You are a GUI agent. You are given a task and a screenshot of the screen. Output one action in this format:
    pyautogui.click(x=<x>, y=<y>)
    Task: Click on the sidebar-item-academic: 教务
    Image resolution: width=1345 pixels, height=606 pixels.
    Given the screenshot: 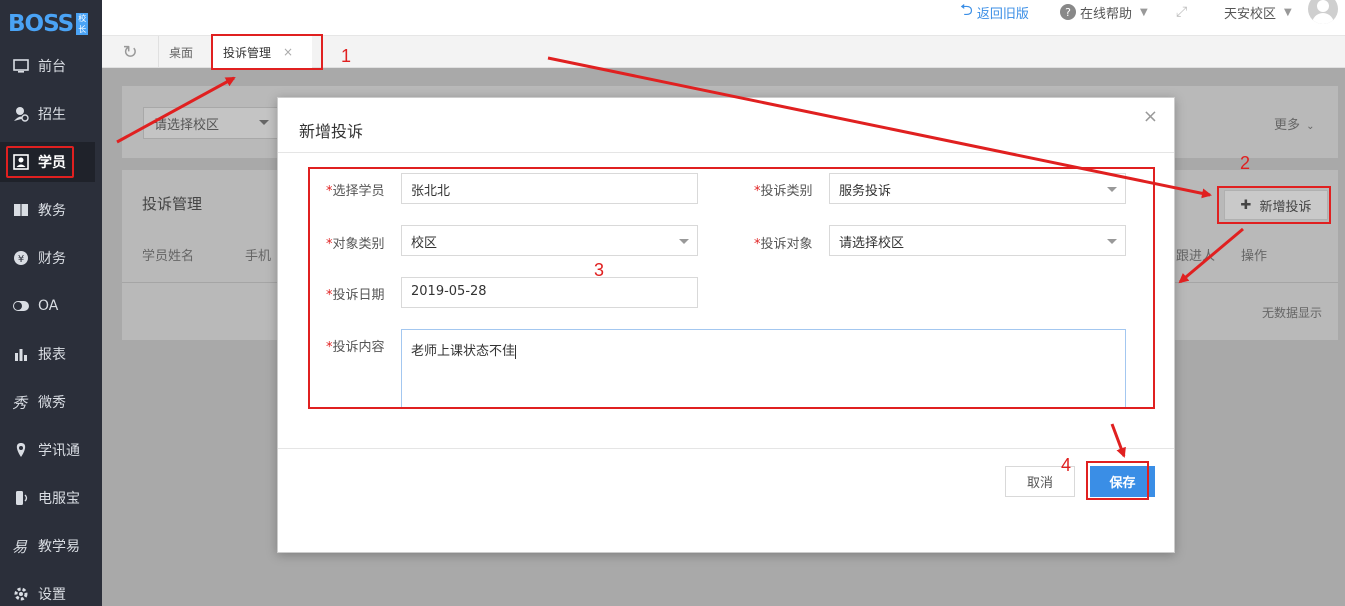 What is the action you would take?
    pyautogui.click(x=51, y=210)
    